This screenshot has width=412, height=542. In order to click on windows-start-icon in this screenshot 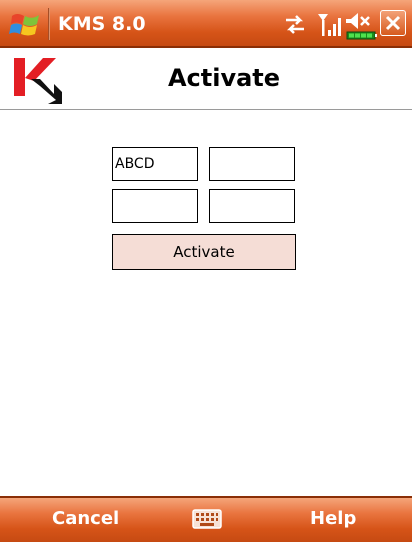, I will do `click(26, 24)`.